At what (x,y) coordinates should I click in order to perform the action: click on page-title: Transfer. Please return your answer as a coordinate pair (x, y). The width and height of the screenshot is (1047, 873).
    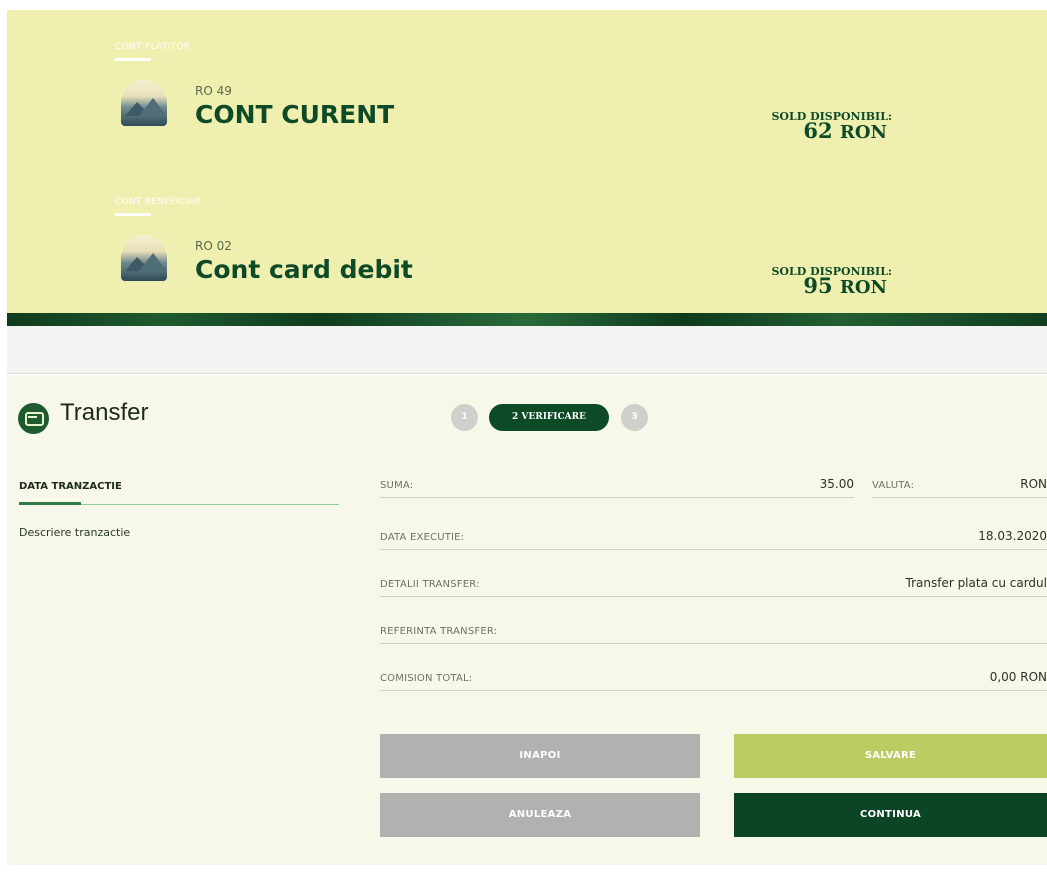
    Looking at the image, I should click on (104, 412).